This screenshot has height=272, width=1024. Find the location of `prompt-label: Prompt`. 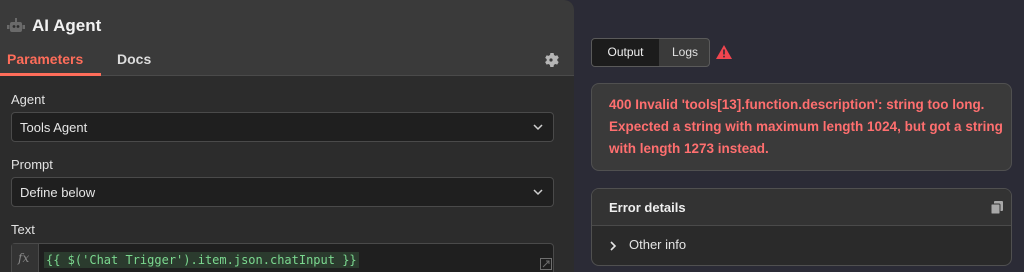

prompt-label: Prompt is located at coordinates (32, 164).